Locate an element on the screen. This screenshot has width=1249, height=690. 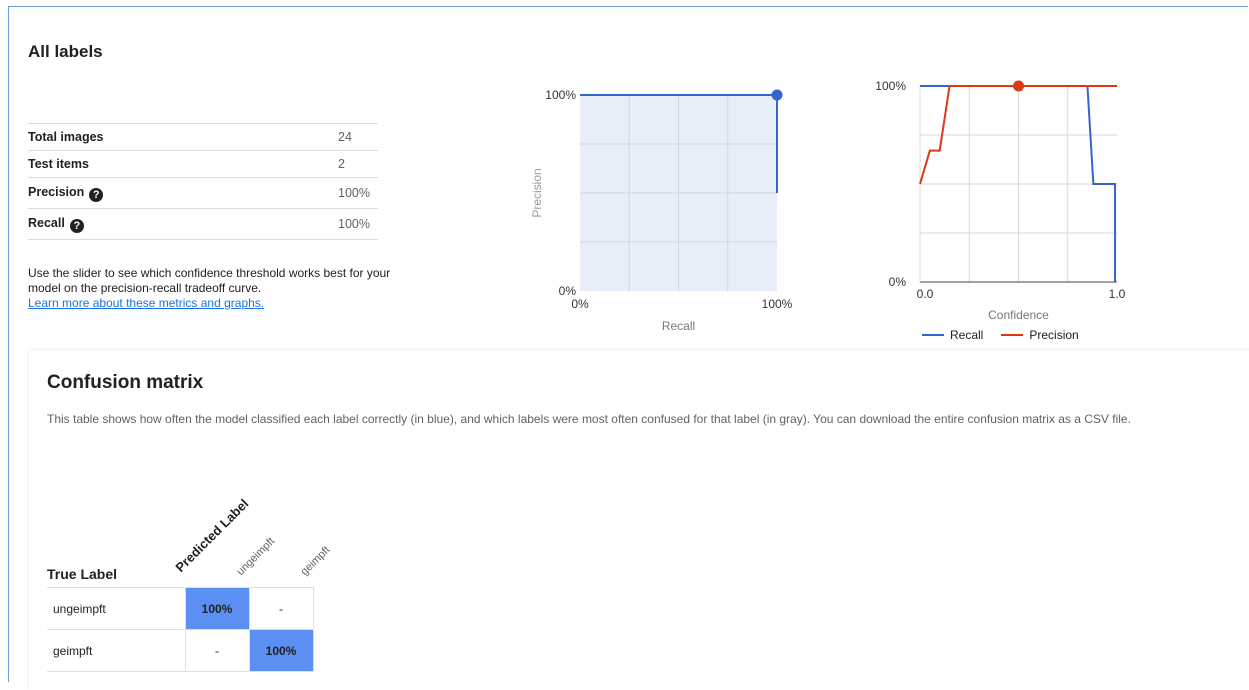
true-label-header: True Label is located at coordinates (82, 574).